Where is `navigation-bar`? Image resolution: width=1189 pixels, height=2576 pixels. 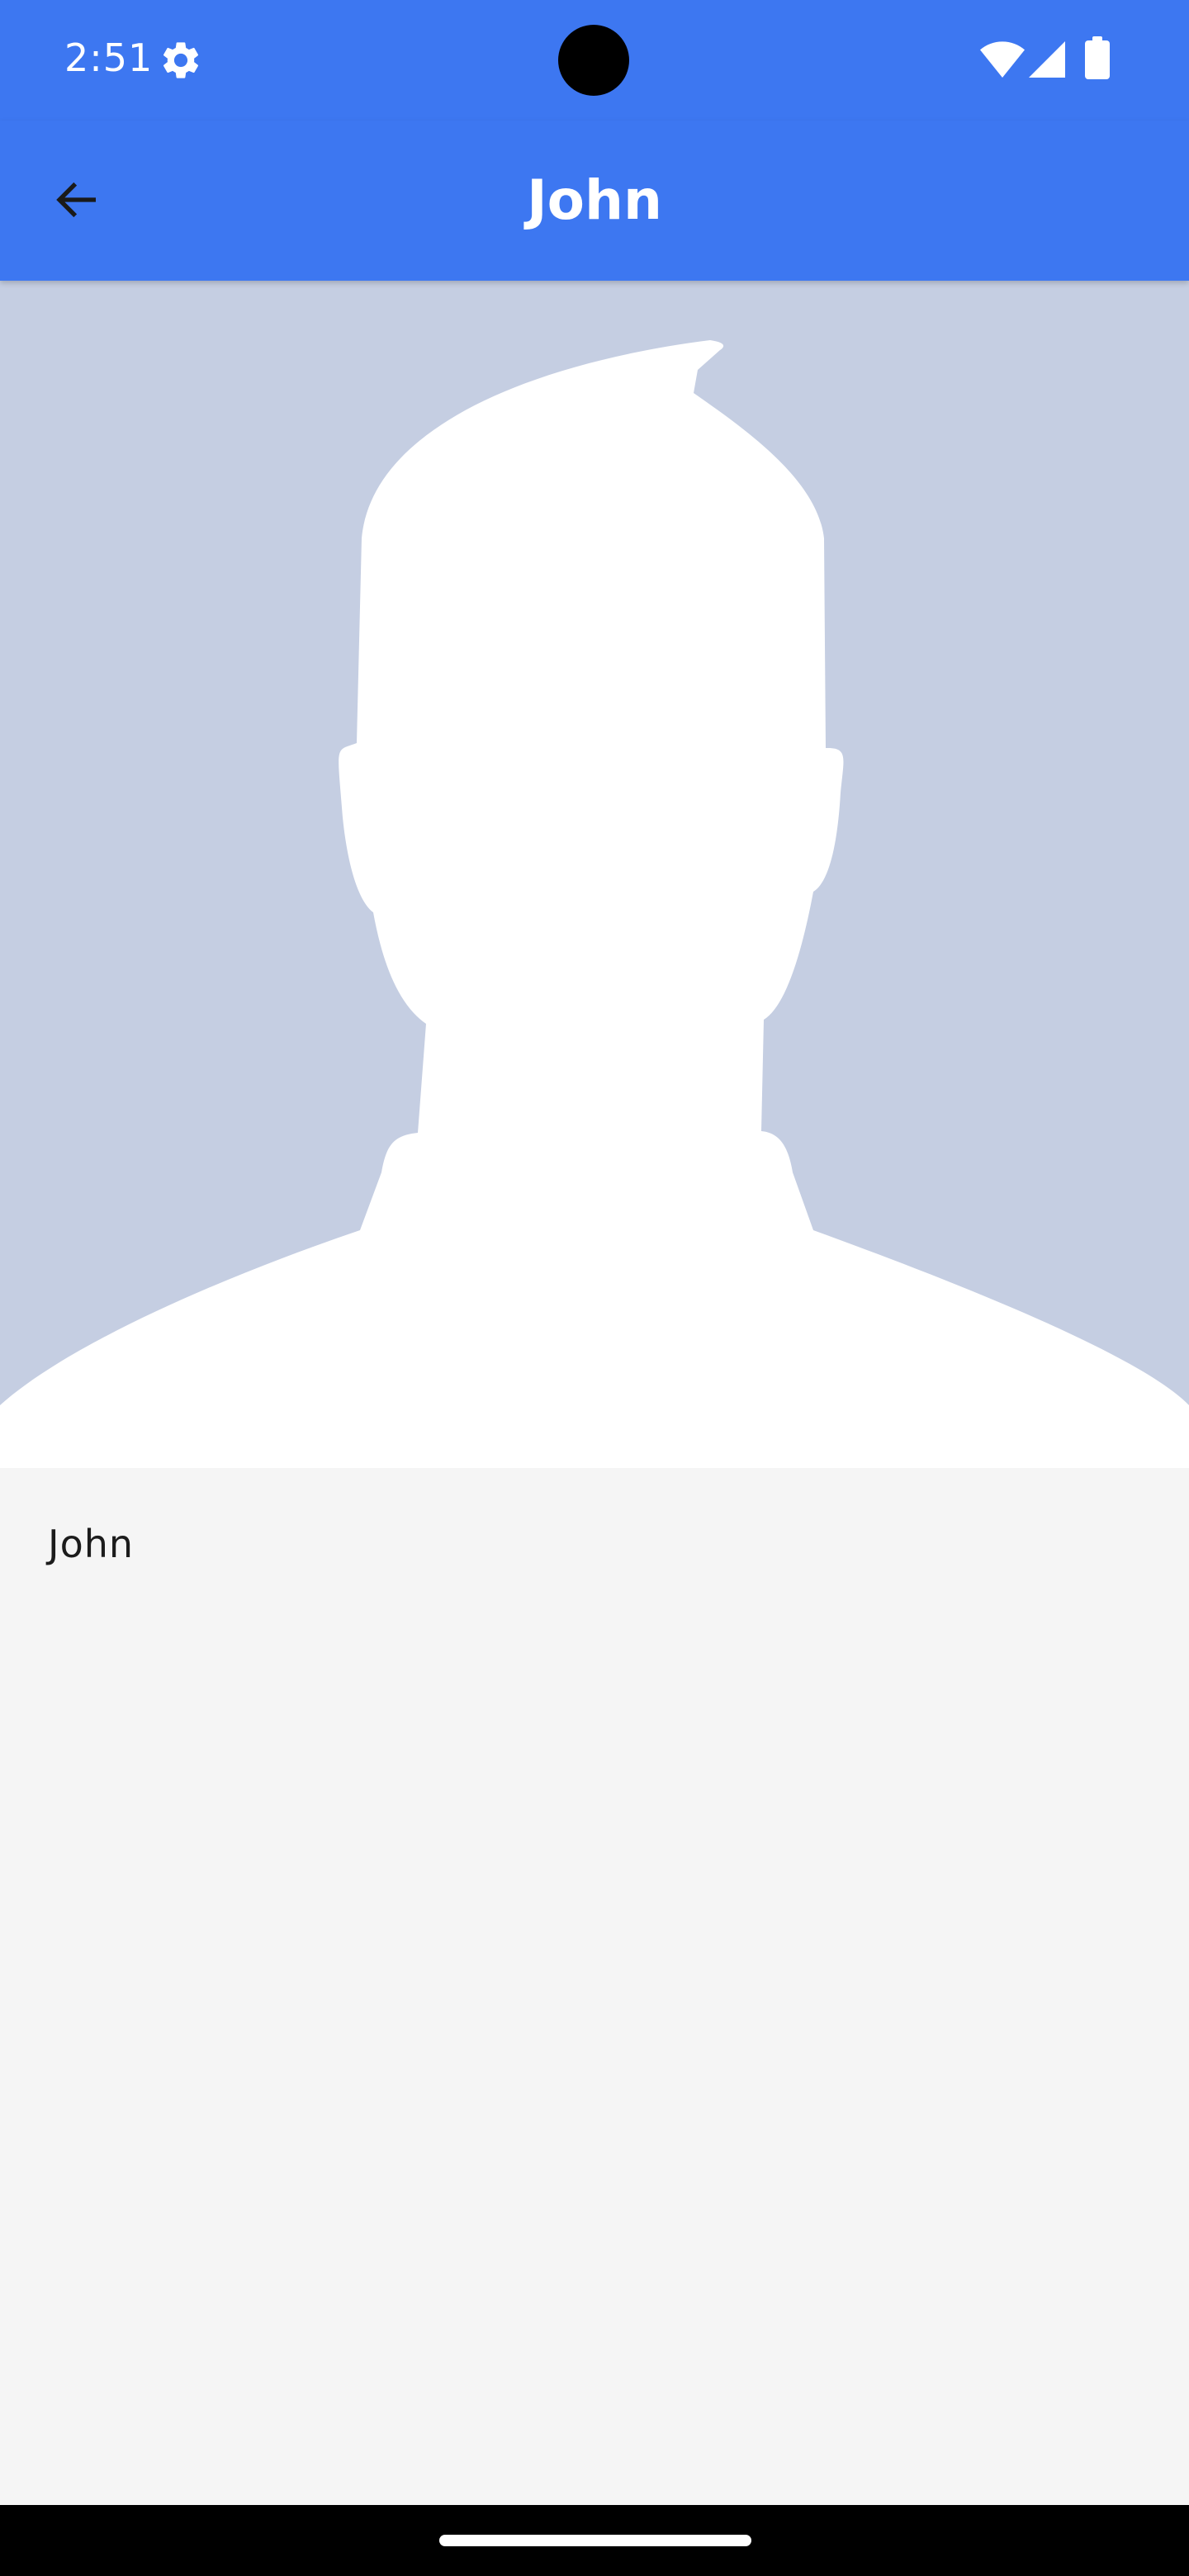
navigation-bar is located at coordinates (594, 2540).